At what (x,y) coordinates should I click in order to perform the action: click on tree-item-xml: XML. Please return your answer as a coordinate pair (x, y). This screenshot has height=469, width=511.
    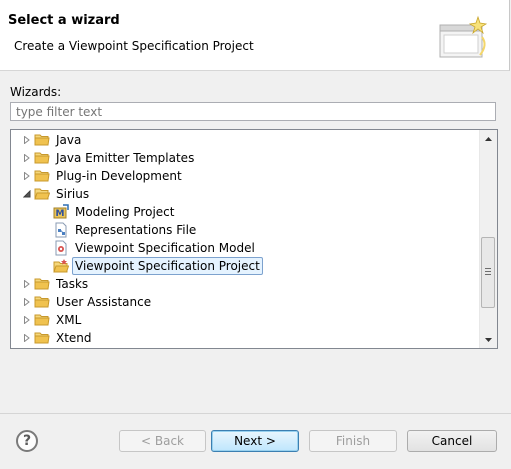
    Looking at the image, I should click on (246, 320).